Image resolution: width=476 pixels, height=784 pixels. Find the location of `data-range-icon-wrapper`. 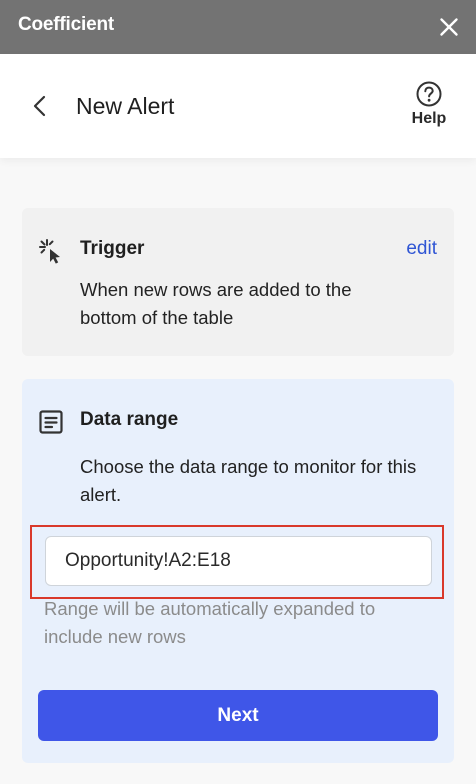

data-range-icon-wrapper is located at coordinates (51, 422).